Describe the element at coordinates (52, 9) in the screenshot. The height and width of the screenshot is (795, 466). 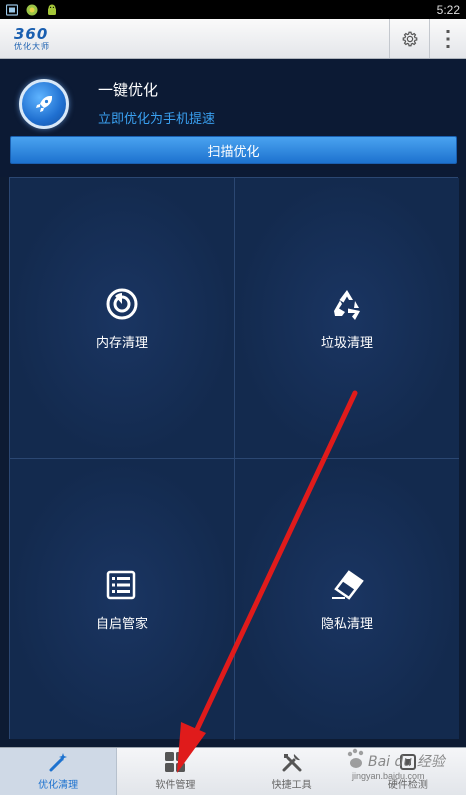
I see `android-icon` at that location.